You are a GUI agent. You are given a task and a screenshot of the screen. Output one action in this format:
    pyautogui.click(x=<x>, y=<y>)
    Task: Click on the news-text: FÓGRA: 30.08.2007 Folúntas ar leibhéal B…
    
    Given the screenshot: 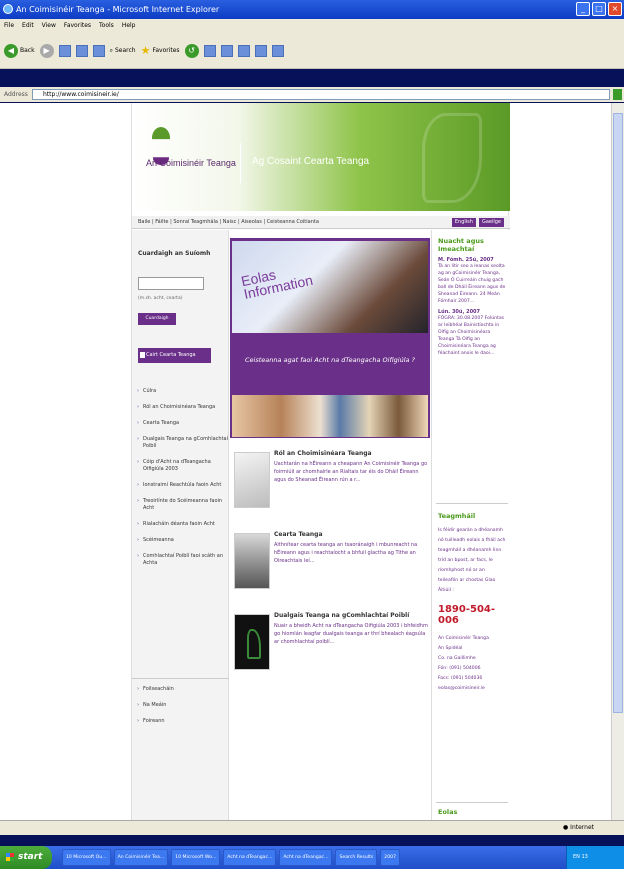 What is the action you would take?
    pyautogui.click(x=472, y=336)
    